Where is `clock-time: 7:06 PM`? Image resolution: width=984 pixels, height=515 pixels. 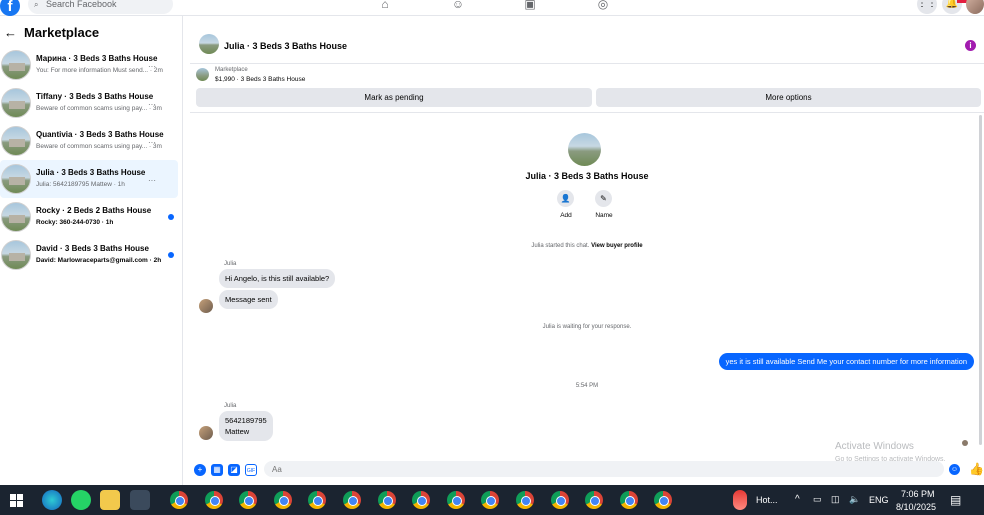 clock-time: 7:06 PM is located at coordinates (918, 494).